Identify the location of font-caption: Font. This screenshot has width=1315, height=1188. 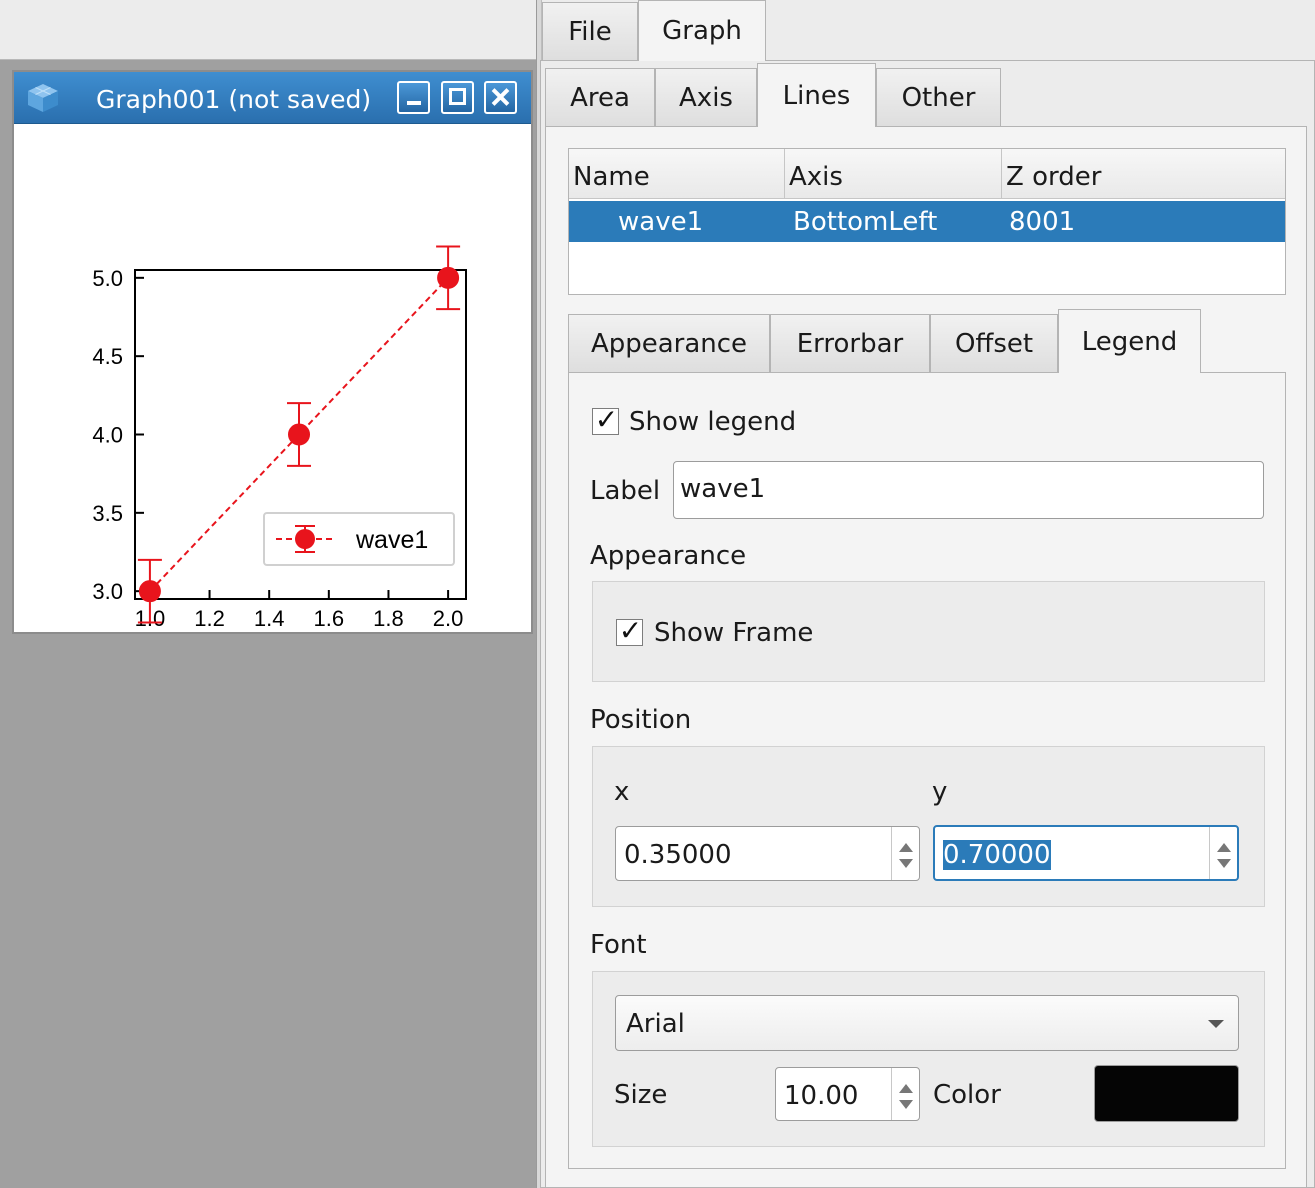
(618, 945).